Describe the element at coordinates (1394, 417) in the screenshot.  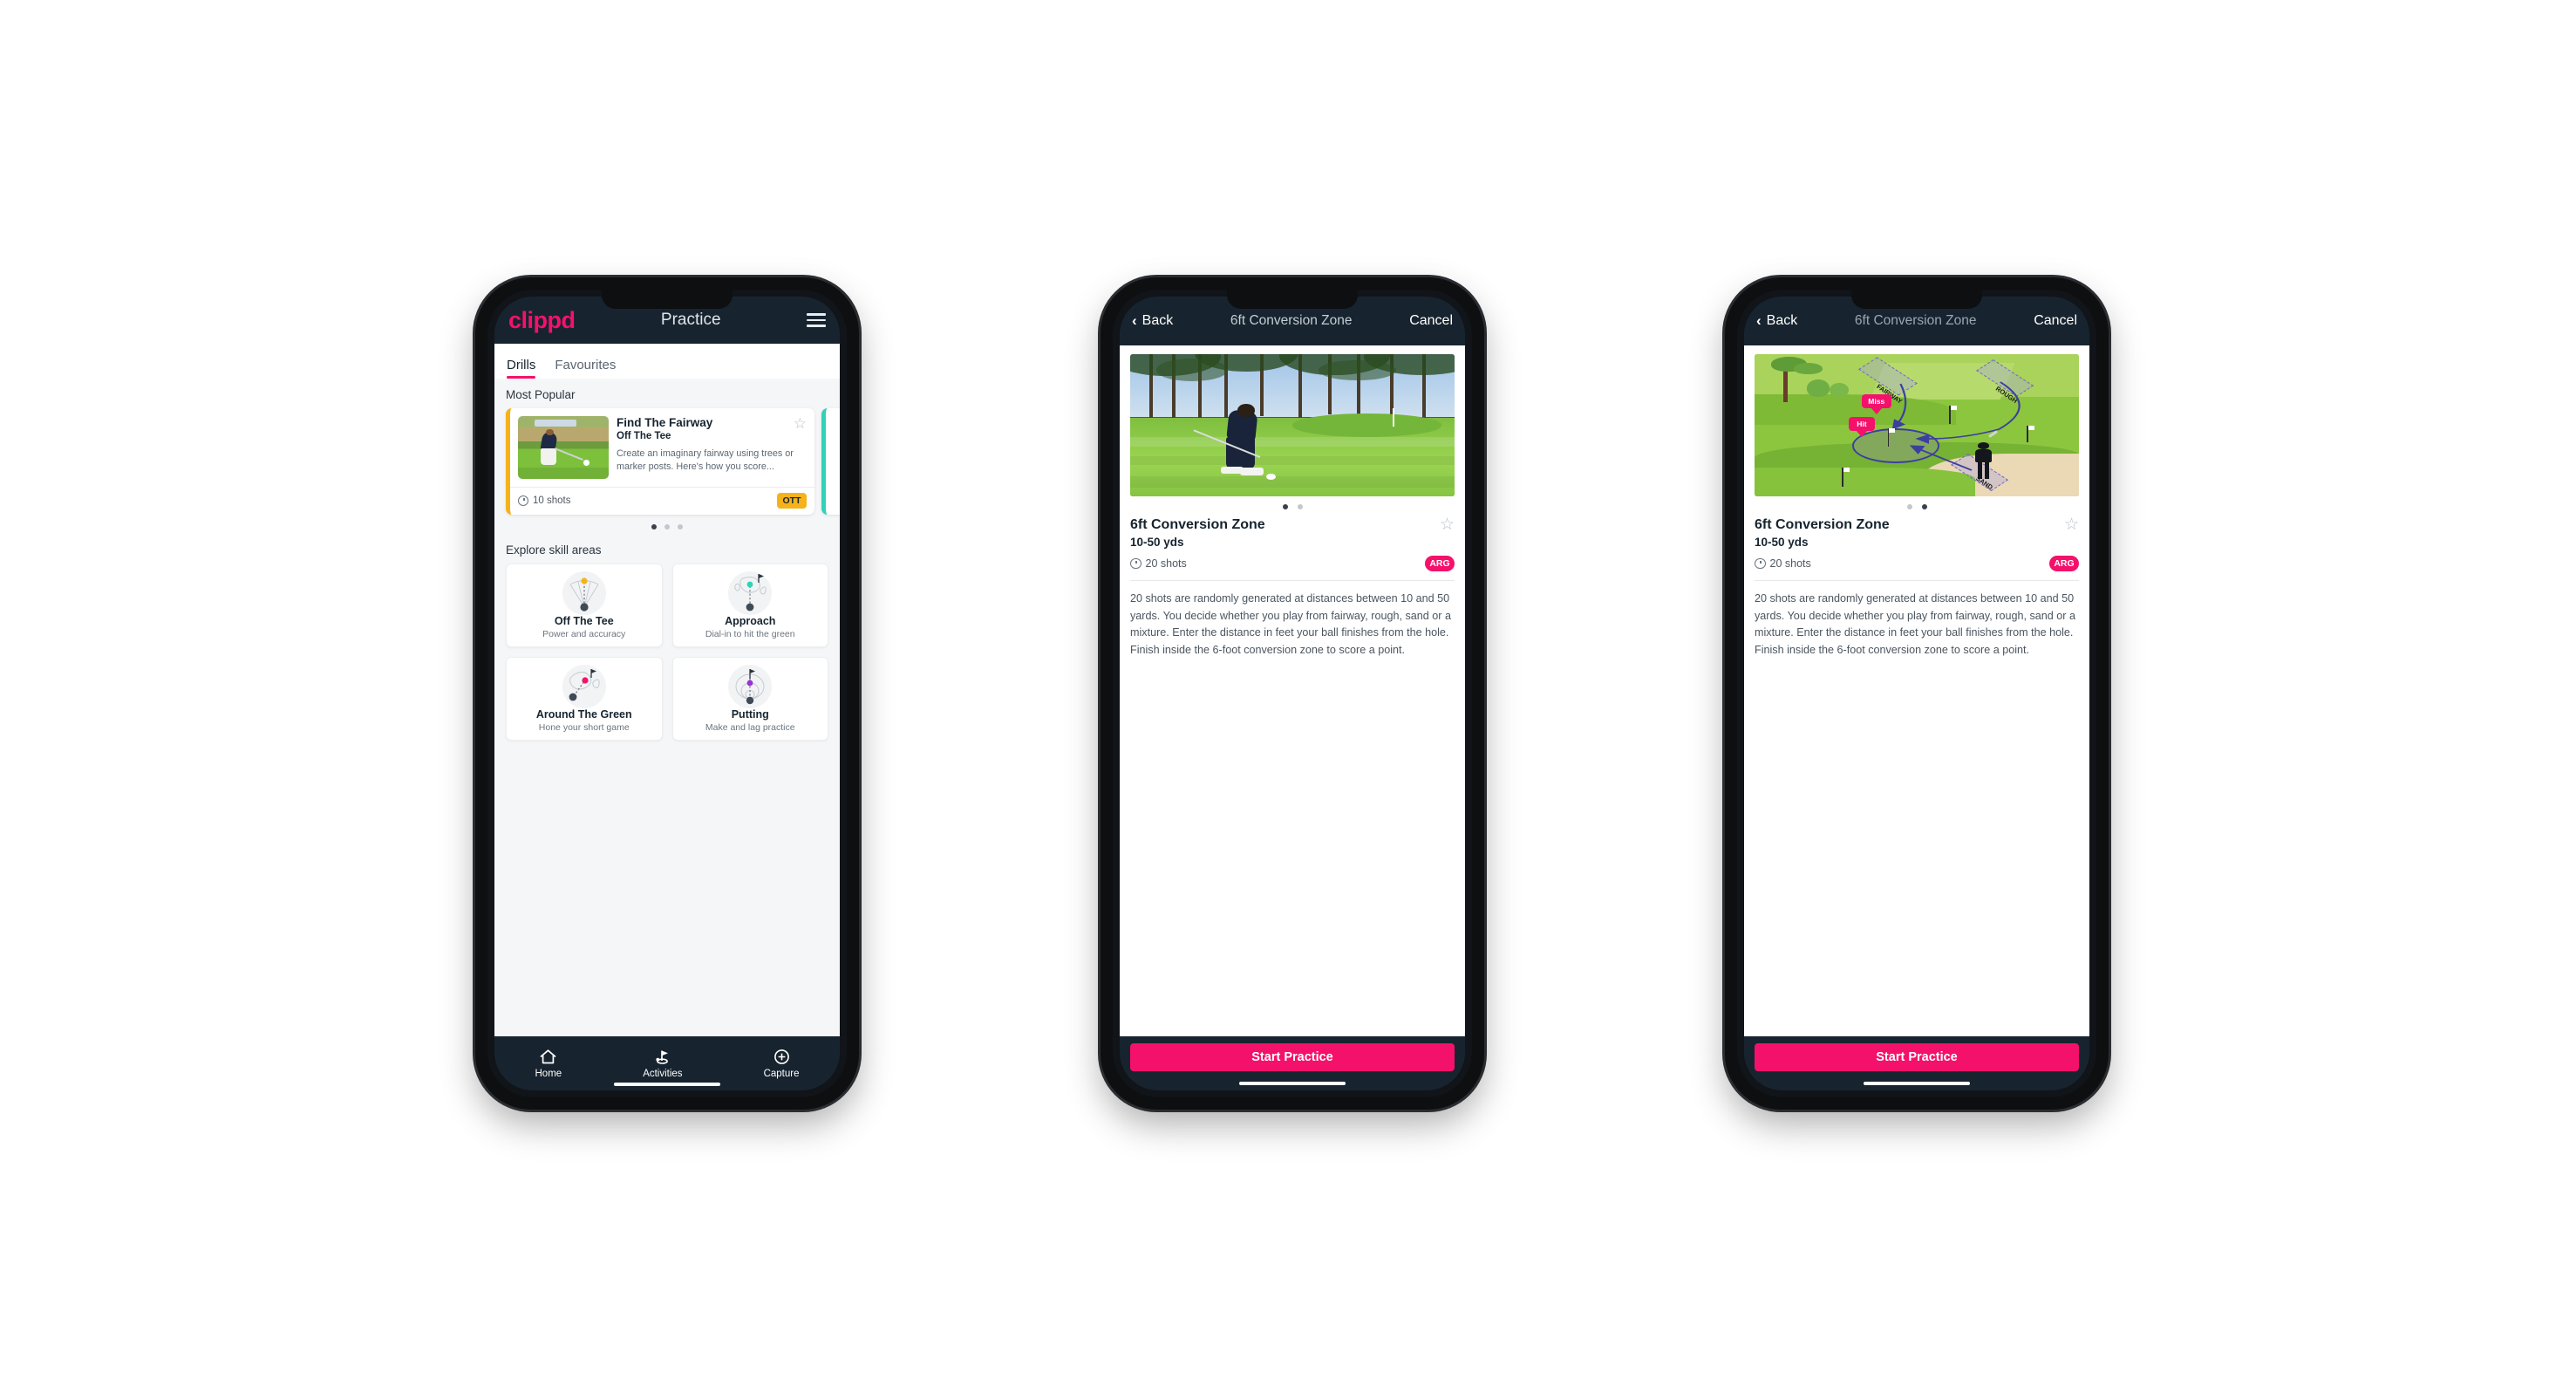
I see `distant-flag` at that location.